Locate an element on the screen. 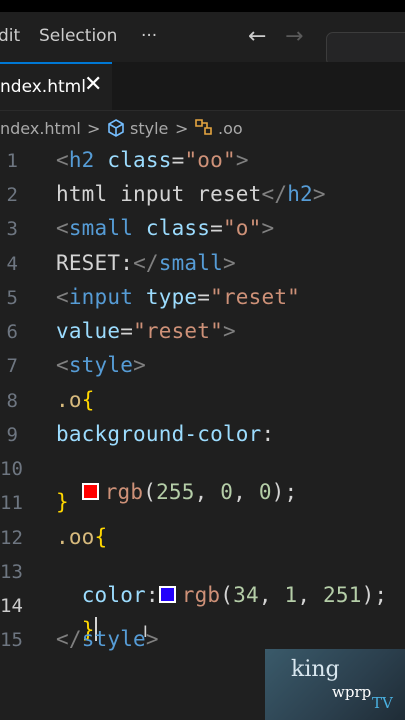 Image resolution: width=405 pixels, height=720 pixels. menu-selection: Selection is located at coordinates (78, 36).